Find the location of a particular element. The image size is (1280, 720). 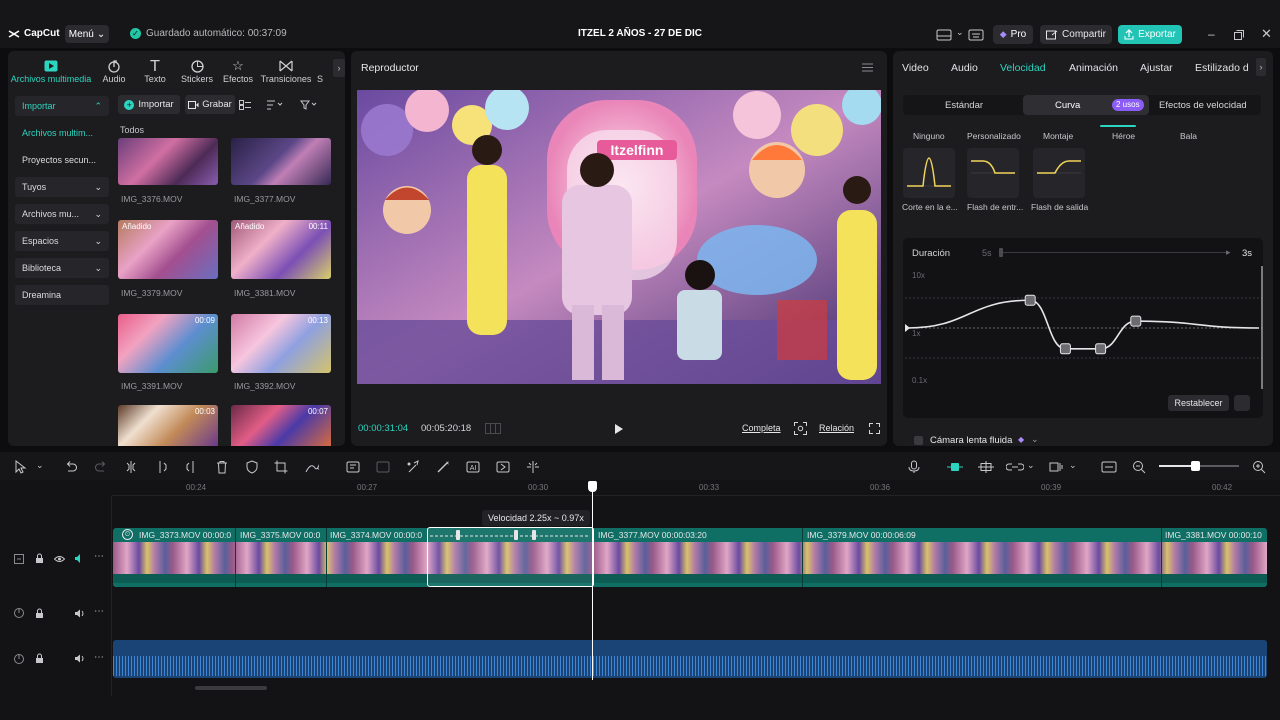

timecode-grid-icon is located at coordinates (493, 428).